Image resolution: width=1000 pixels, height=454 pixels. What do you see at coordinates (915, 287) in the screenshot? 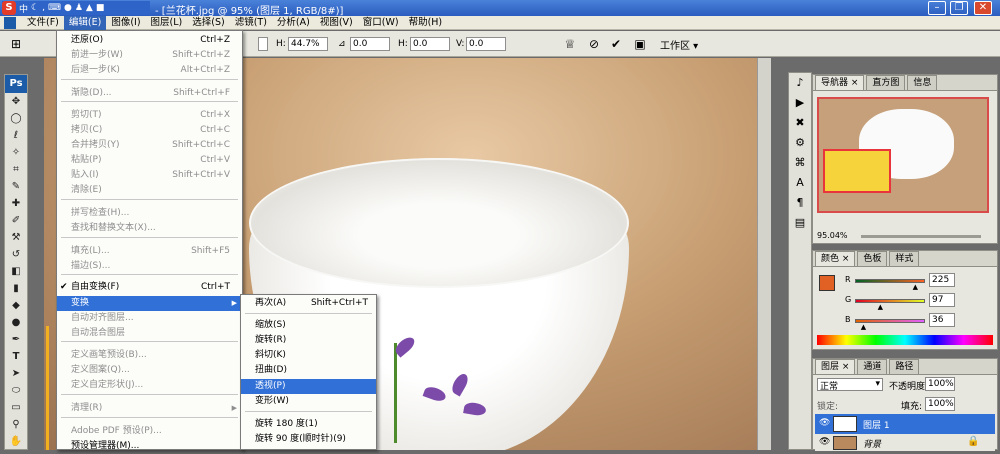
I see `r-slider-handle: ▲` at bounding box center [915, 287].